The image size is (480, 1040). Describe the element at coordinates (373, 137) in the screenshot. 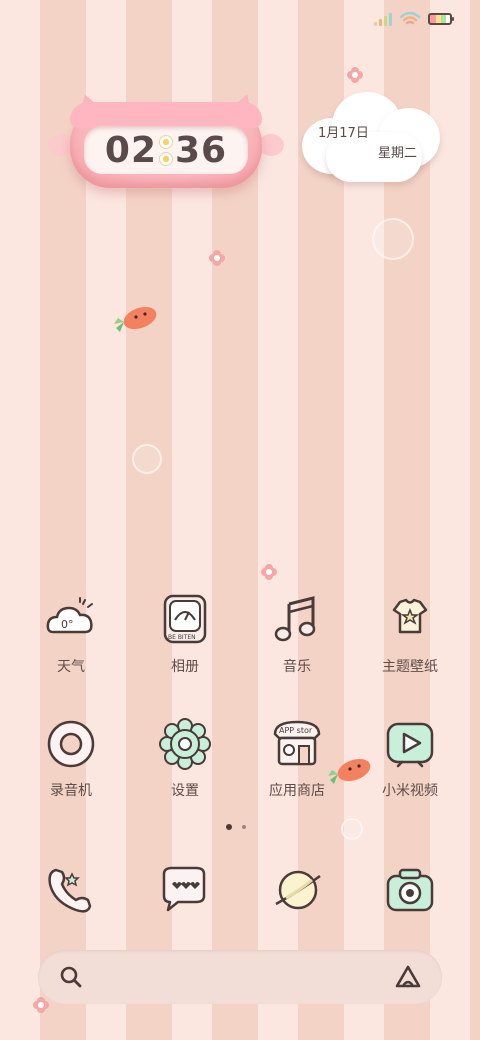

I see `date-widget: 1月17日 星期二` at that location.